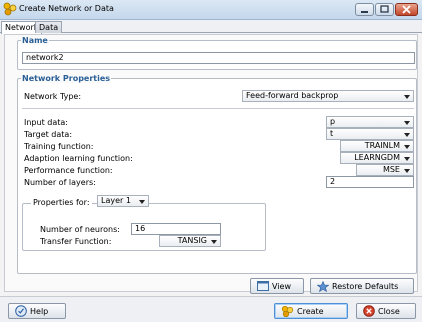  I want to click on network-icon, so click(10, 9).